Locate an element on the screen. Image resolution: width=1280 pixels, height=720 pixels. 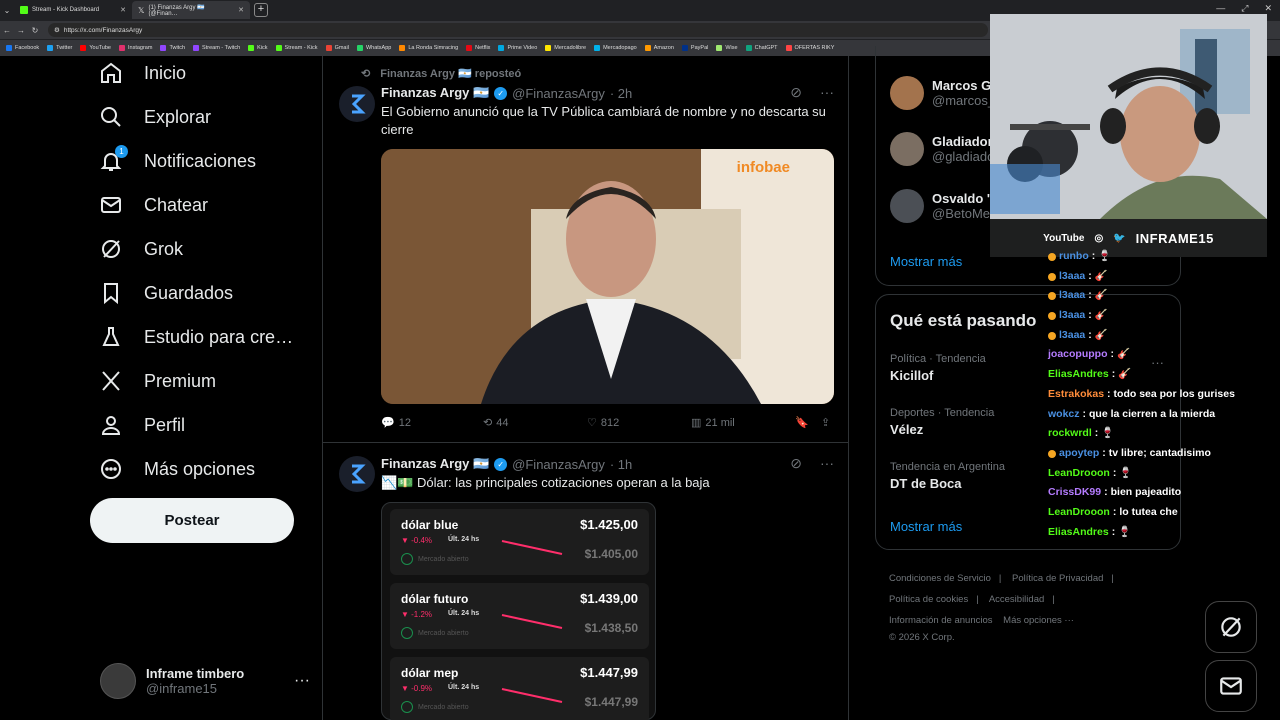
nav-premium: Premium is located at coordinates (157, 381).